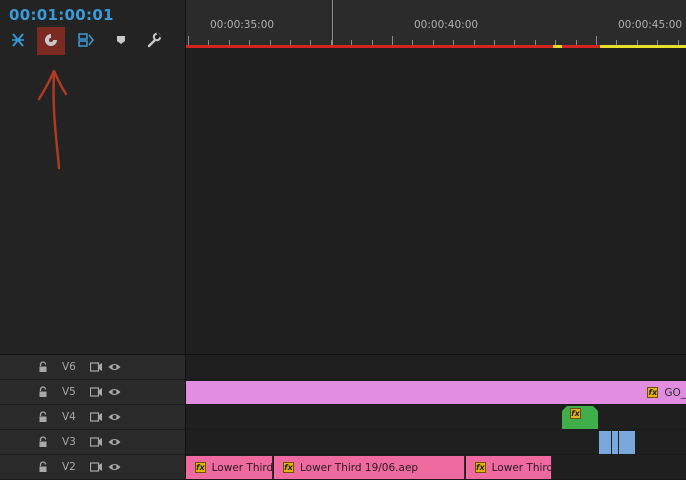  I want to click on clip-v5: fx GO_, so click(436, 392).